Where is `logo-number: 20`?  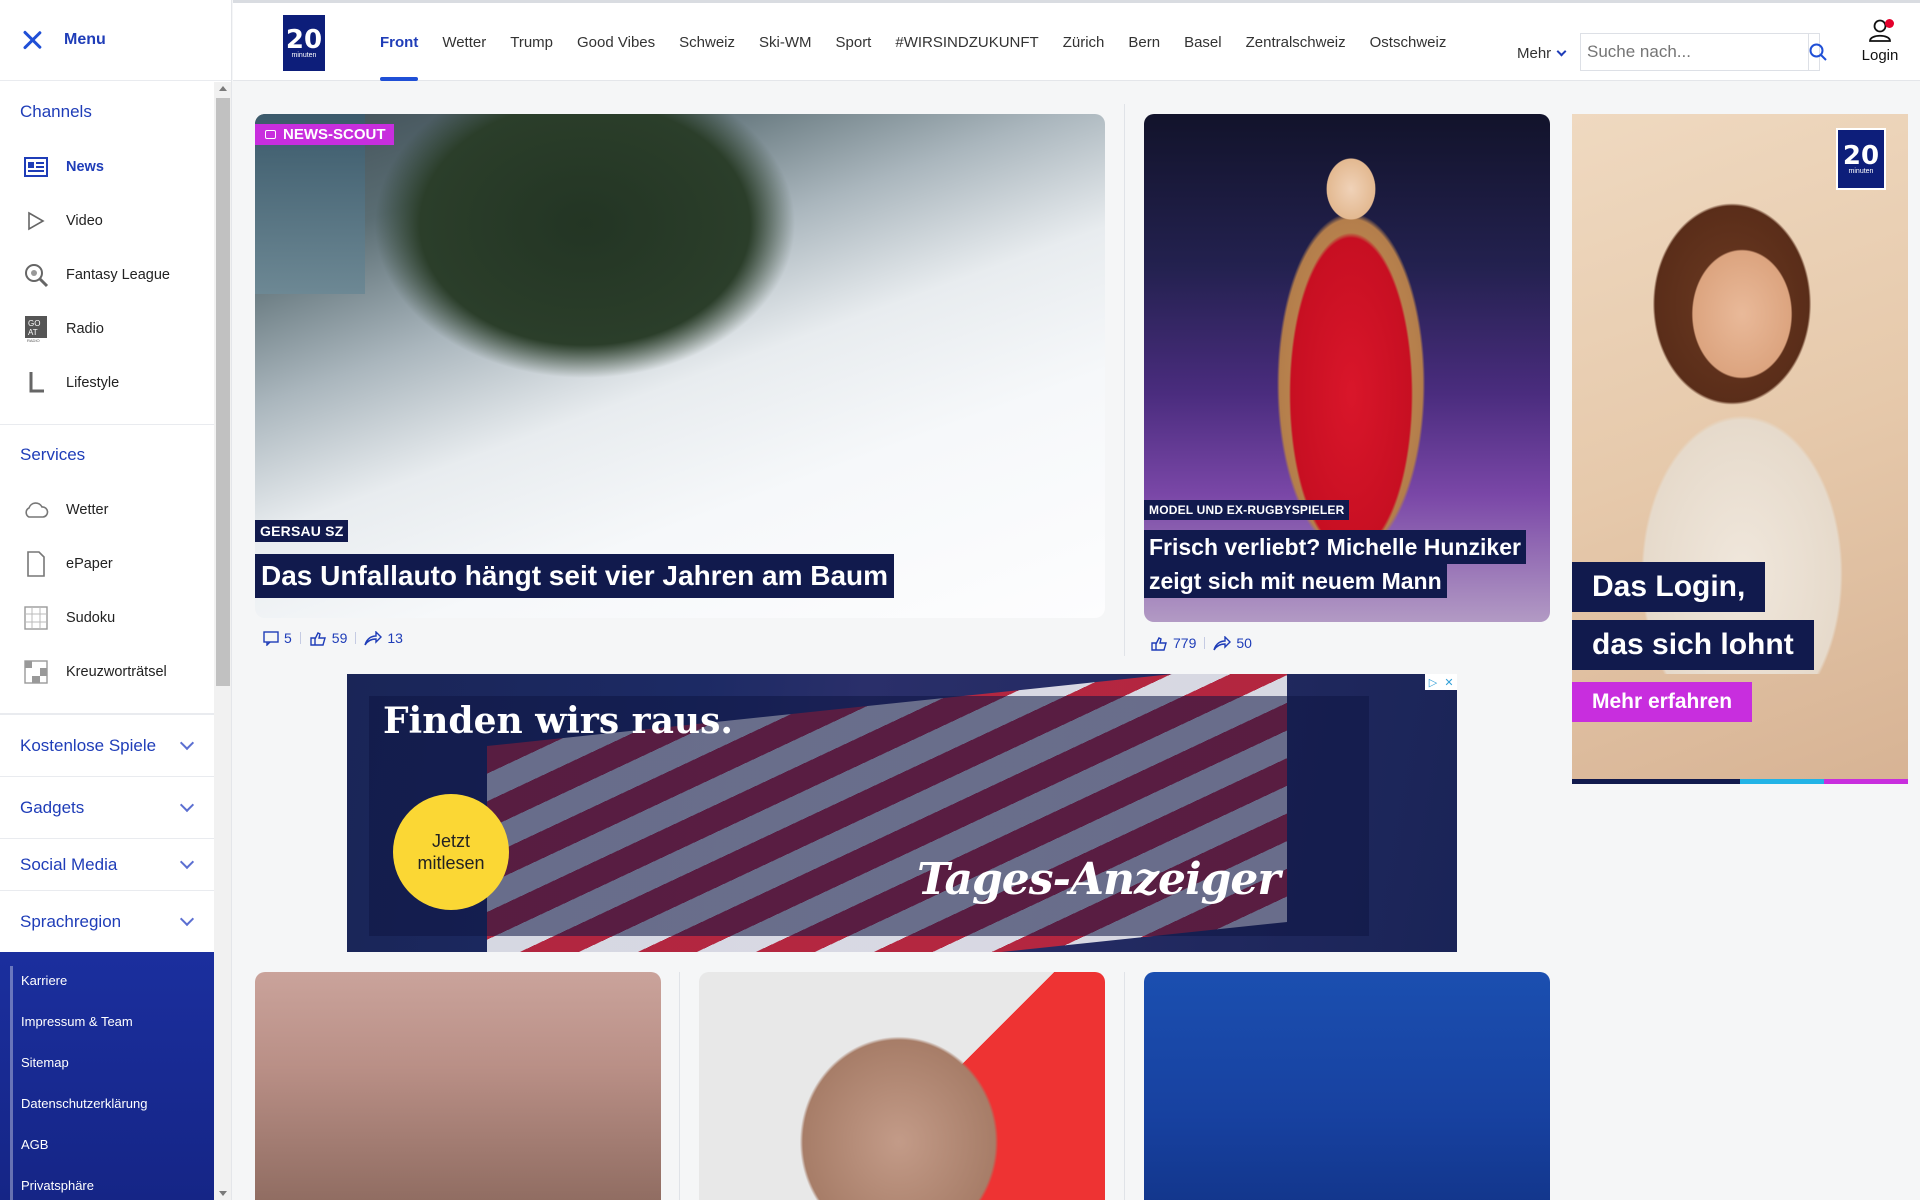 logo-number: 20 is located at coordinates (1861, 155).